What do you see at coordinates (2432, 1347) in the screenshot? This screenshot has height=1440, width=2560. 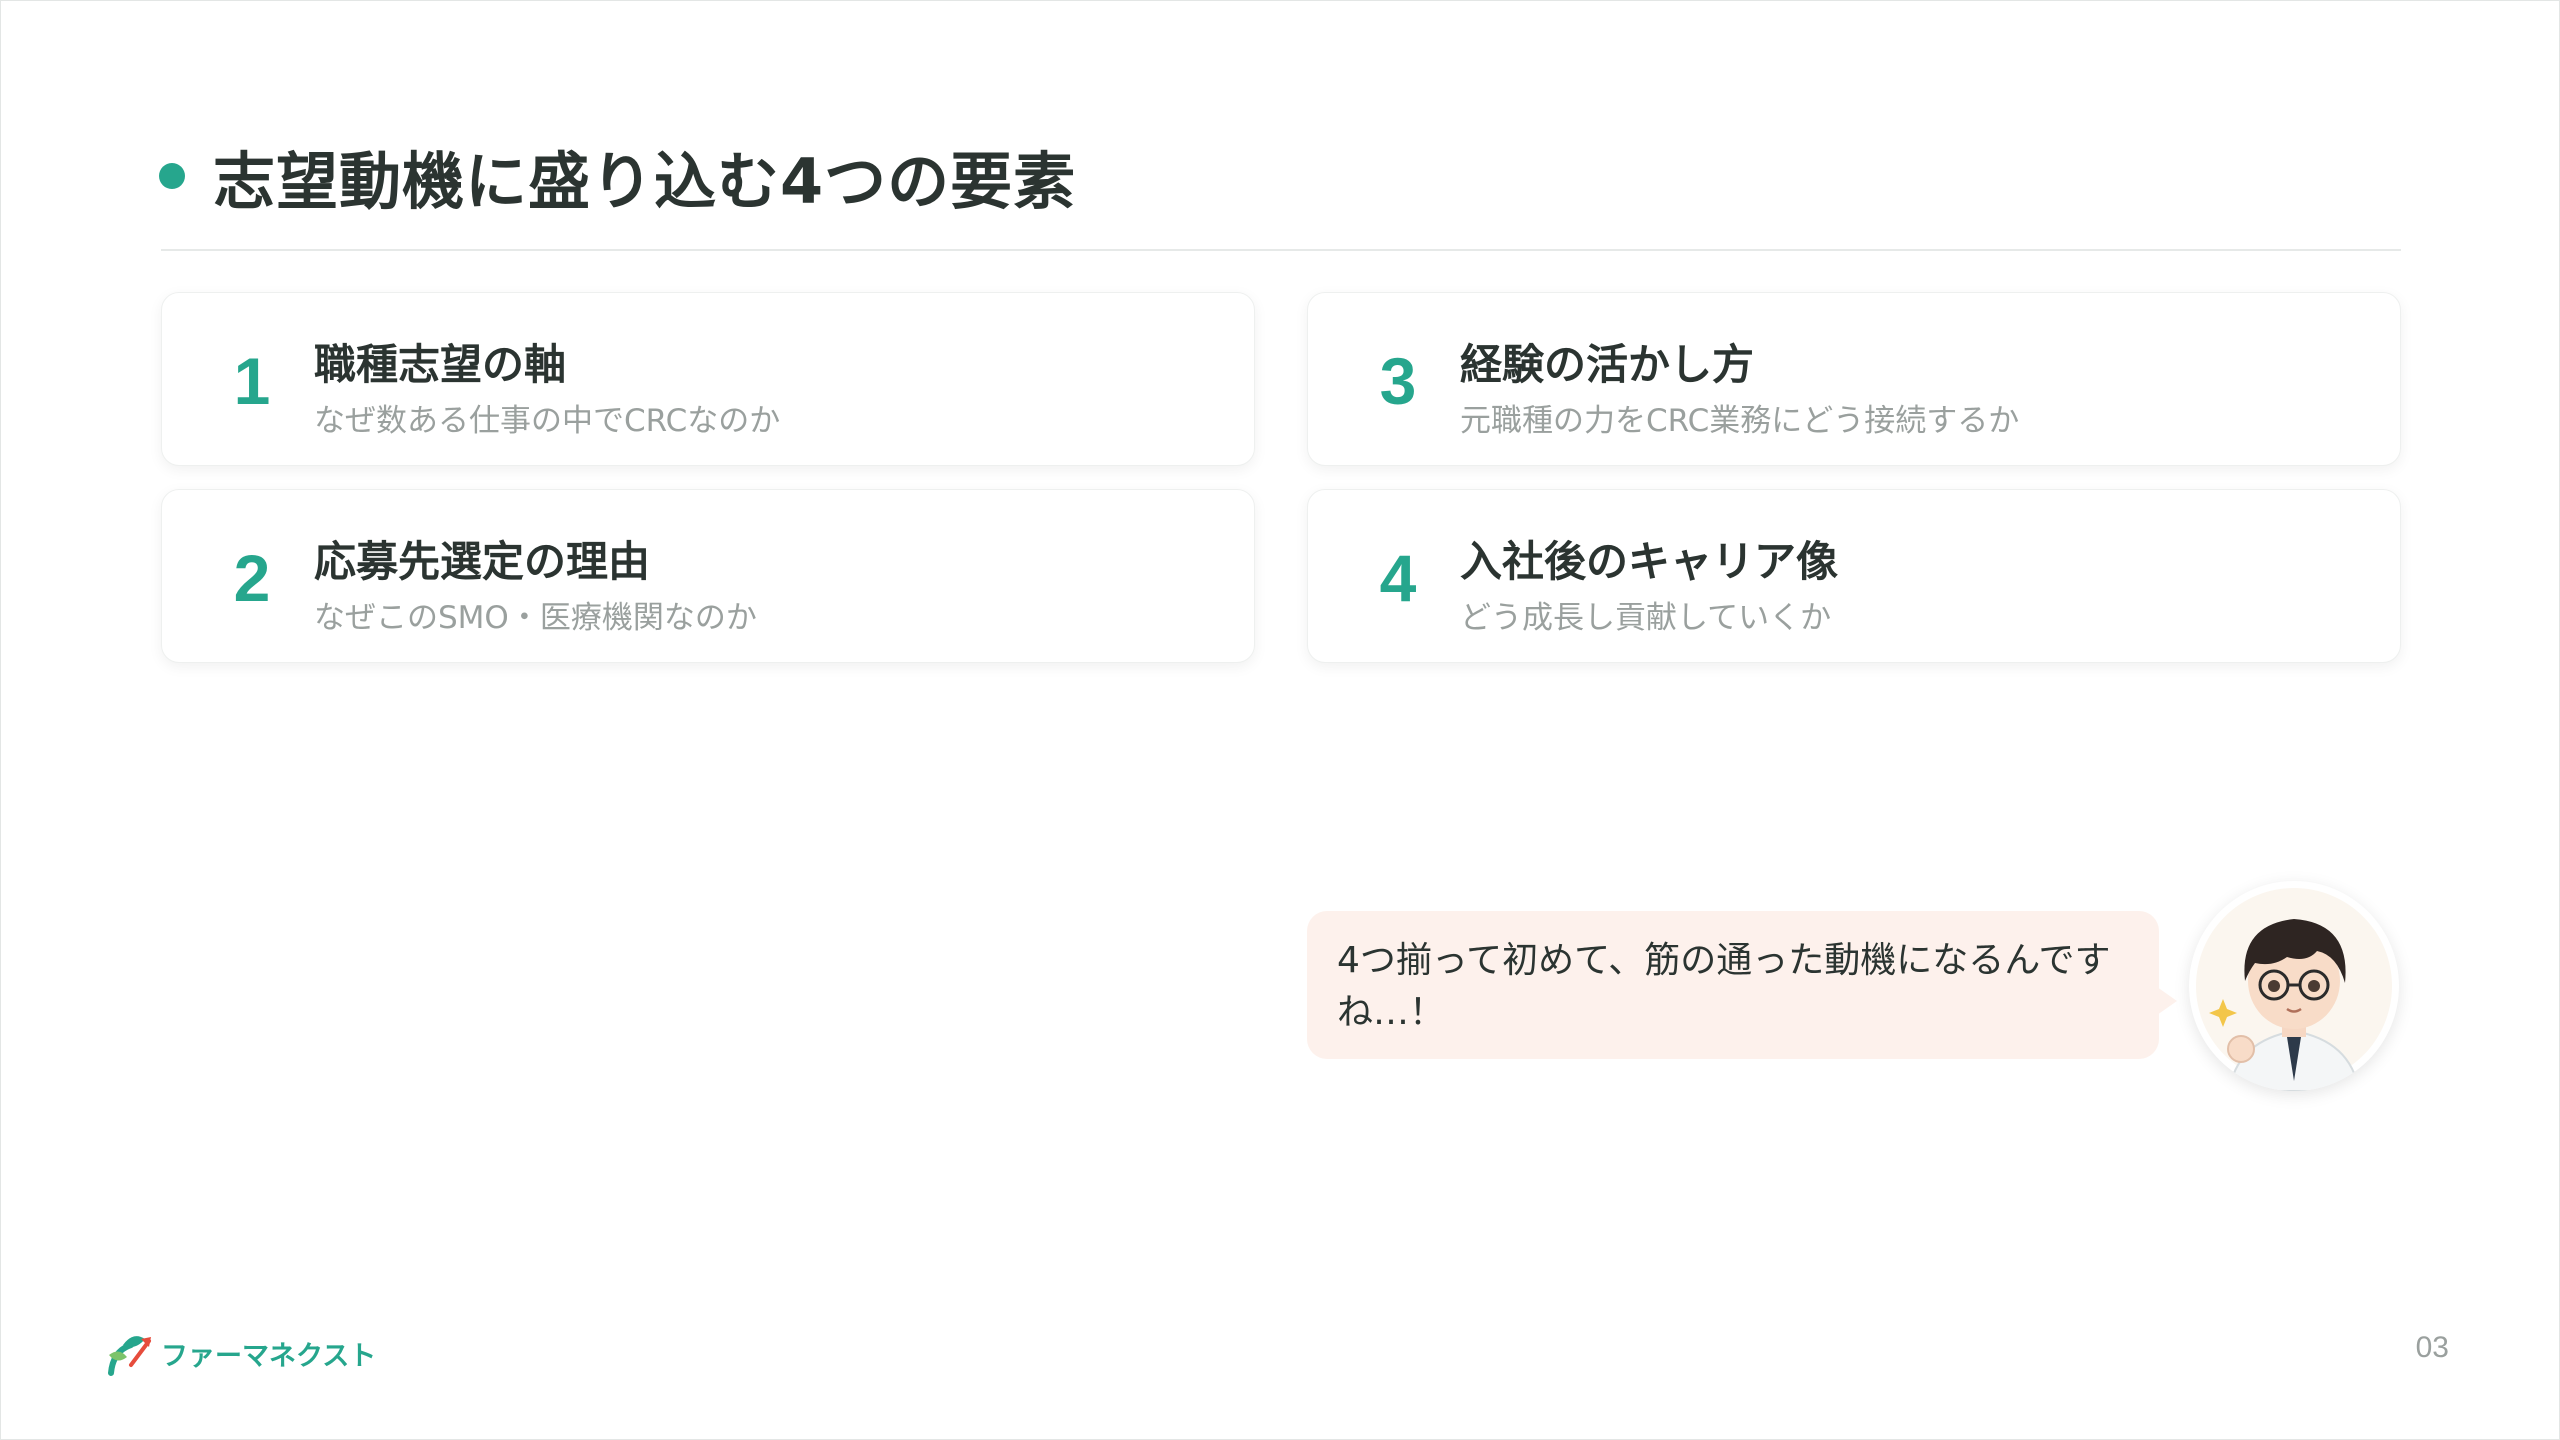 I see `page-number: 03` at bounding box center [2432, 1347].